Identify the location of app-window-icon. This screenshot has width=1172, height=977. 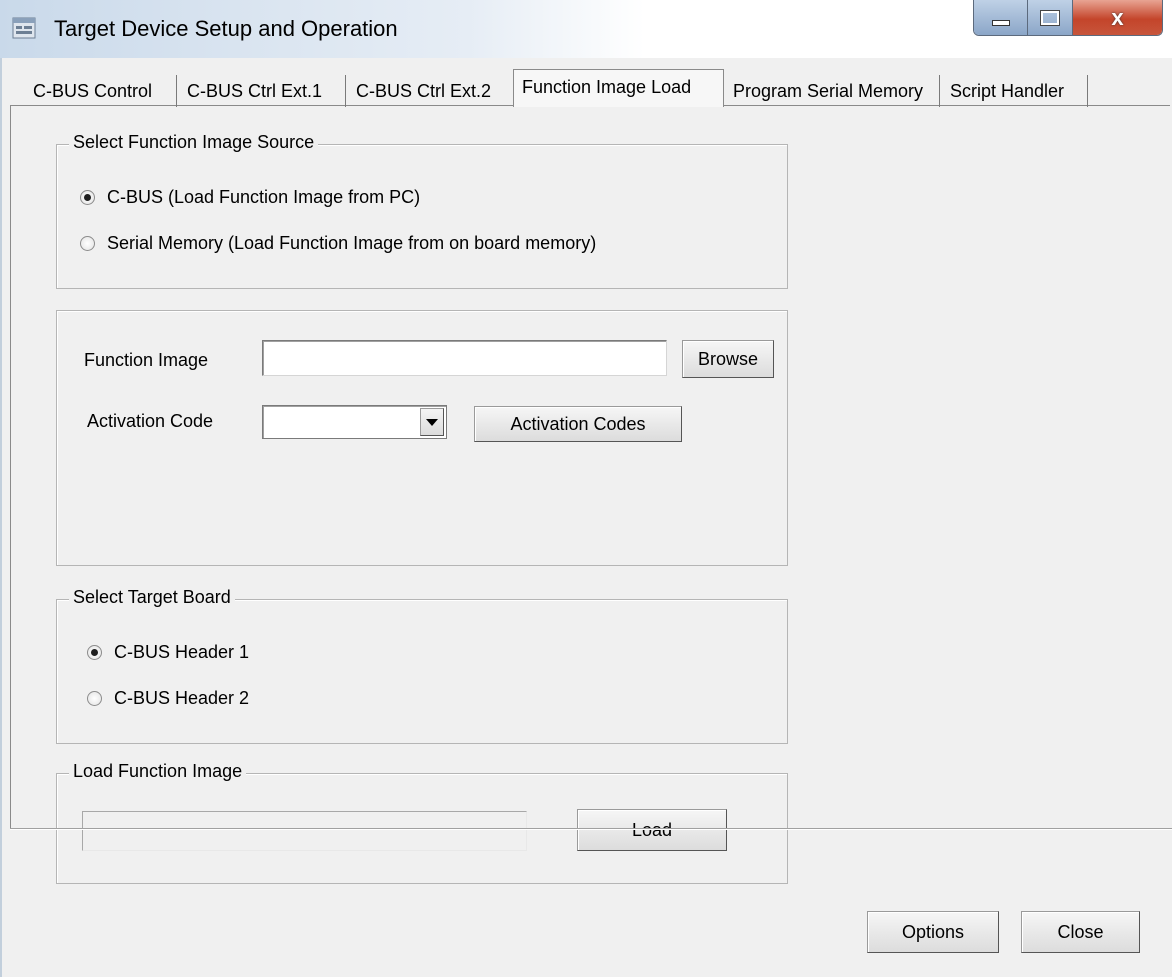
(24, 28).